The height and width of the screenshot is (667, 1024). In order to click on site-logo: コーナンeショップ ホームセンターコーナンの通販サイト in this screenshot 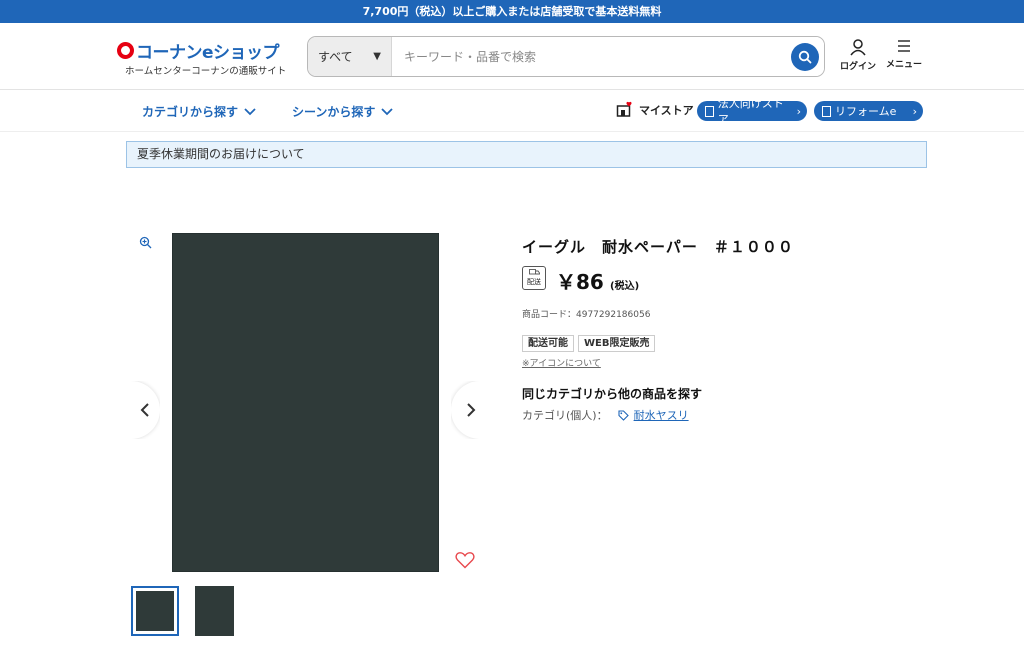, I will do `click(207, 58)`.